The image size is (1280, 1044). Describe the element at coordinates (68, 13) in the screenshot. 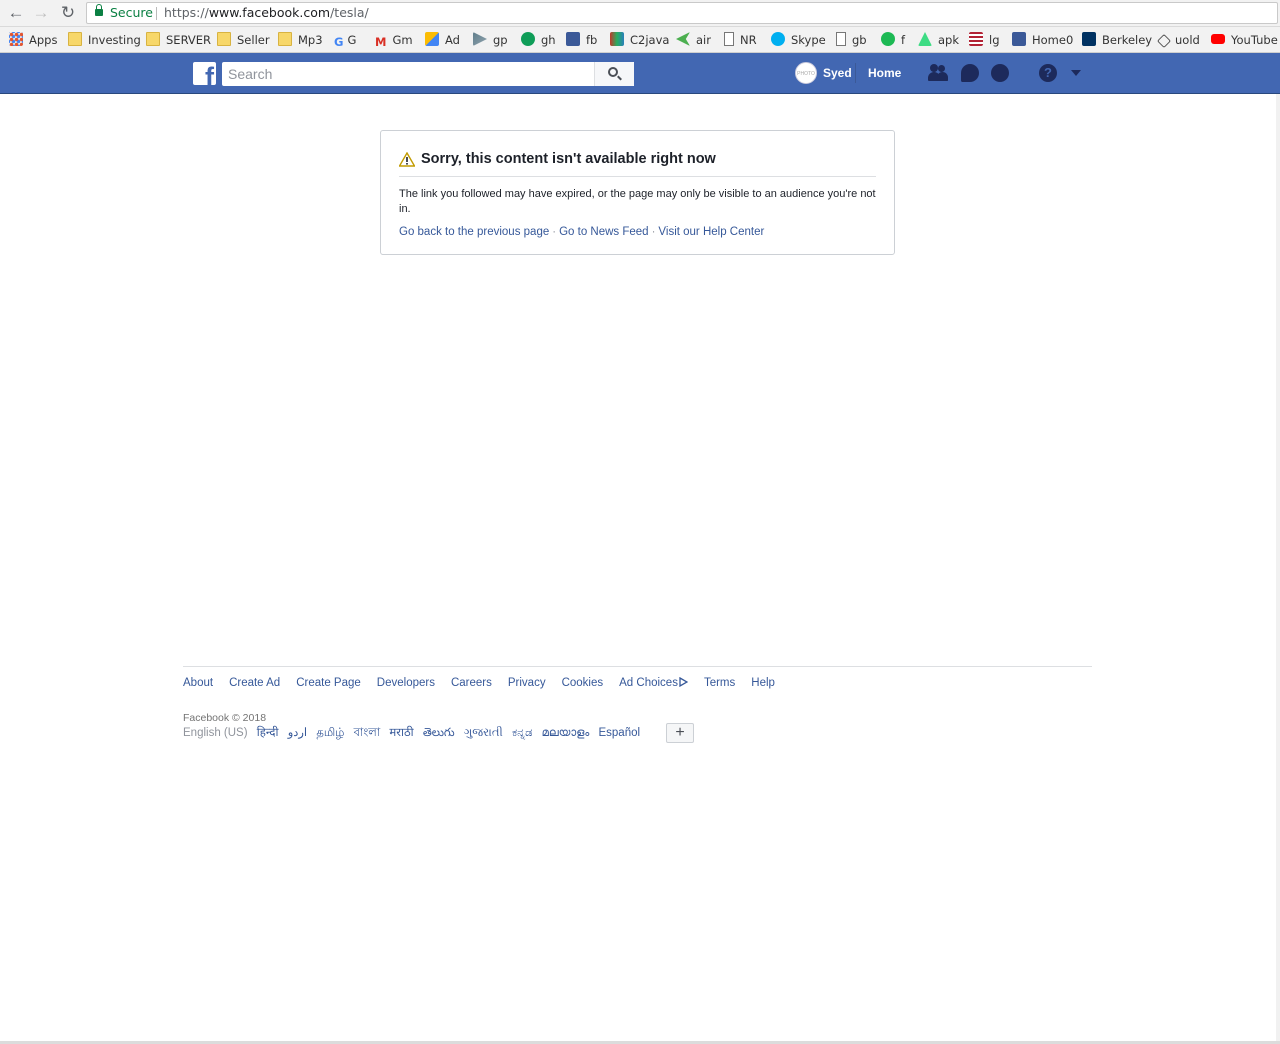

I see `reload-icon: ↻` at that location.